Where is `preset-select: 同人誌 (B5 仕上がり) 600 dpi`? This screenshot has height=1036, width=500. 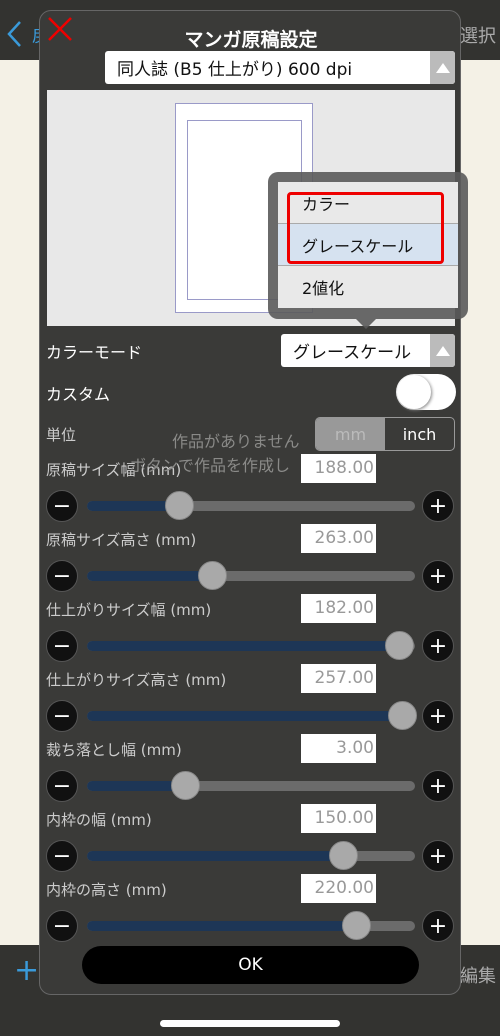
preset-select: 同人誌 (B5 仕上がり) 600 dpi is located at coordinates (280, 67).